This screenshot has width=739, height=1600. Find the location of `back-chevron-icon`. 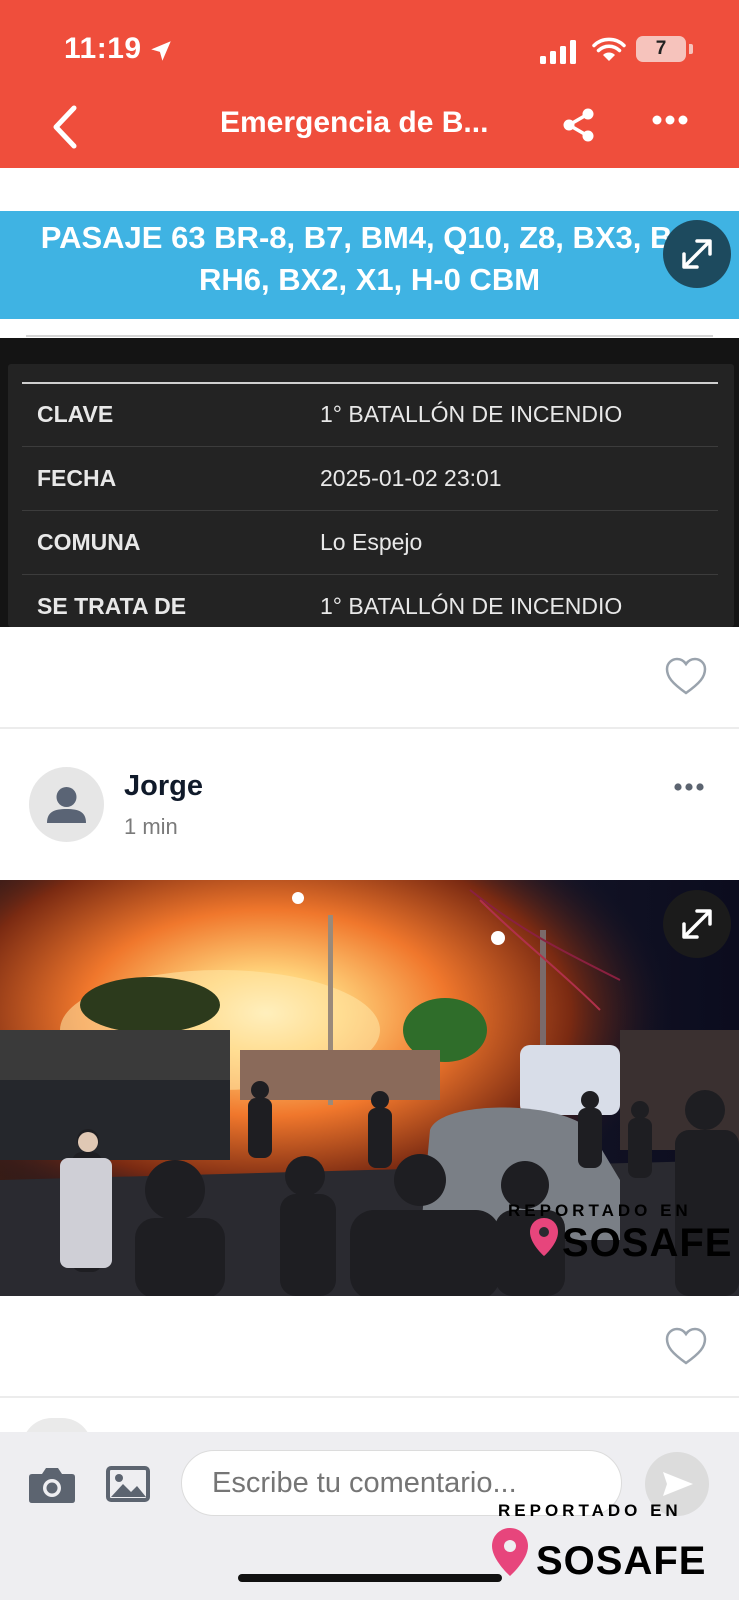

back-chevron-icon is located at coordinates (65, 127).